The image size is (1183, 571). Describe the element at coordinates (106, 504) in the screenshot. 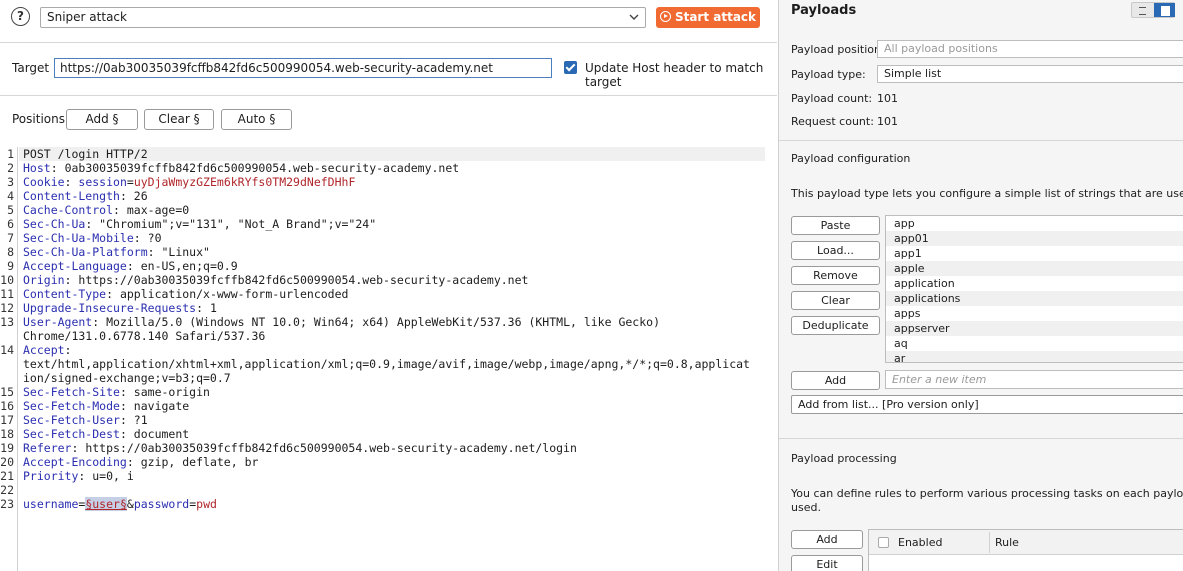

I see `payload-marker: §user§` at that location.